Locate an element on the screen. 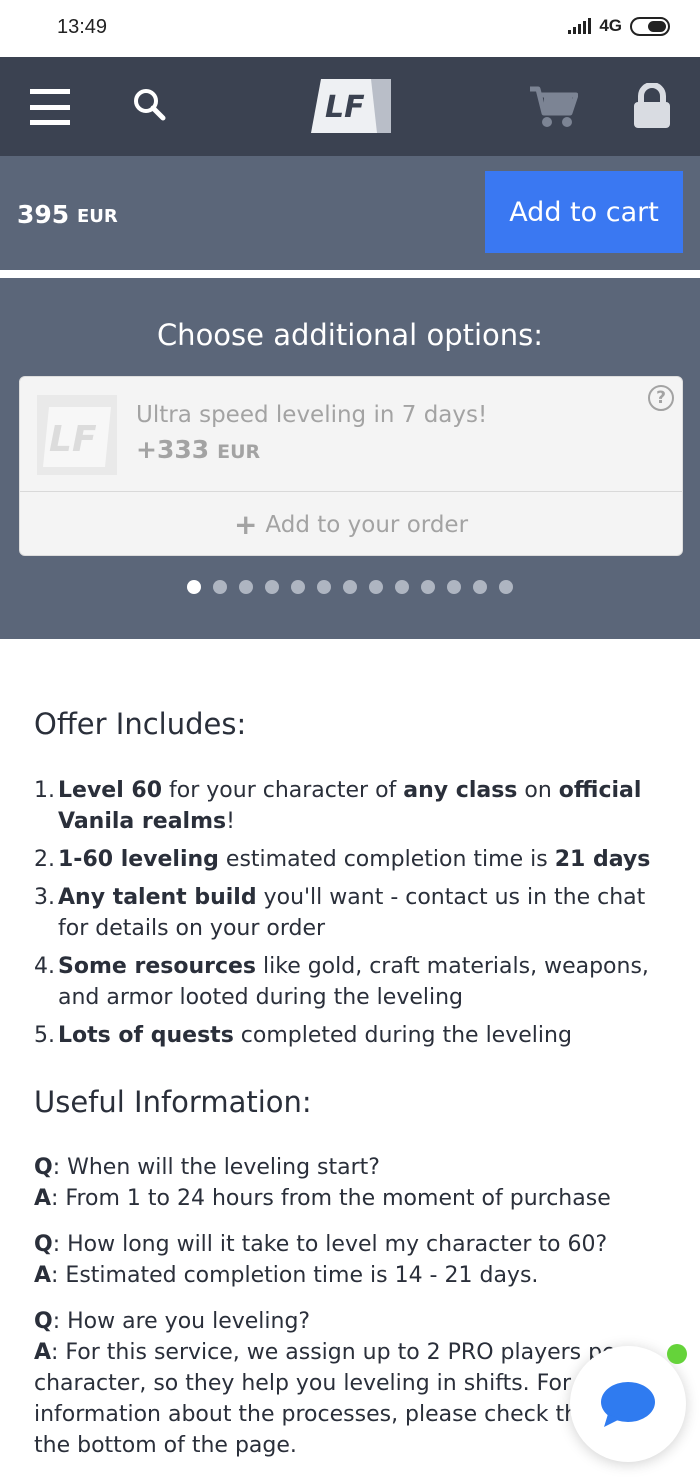  option-price-currency: EUR is located at coordinates (239, 452).